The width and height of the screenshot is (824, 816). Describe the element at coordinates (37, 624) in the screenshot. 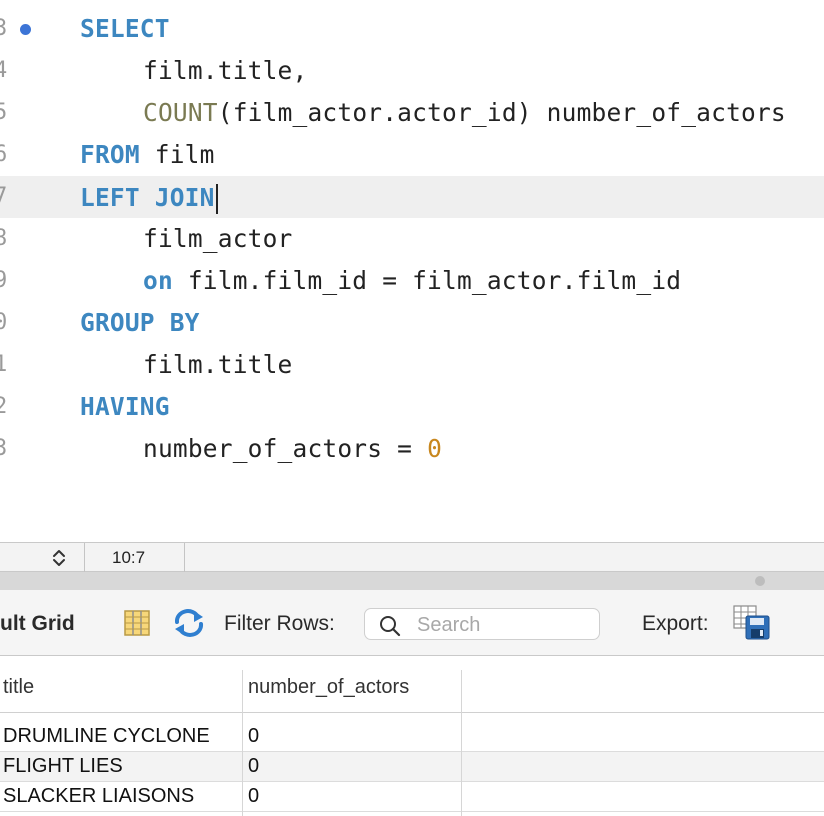

I see `result-grid-tab-label: ult Grid` at that location.